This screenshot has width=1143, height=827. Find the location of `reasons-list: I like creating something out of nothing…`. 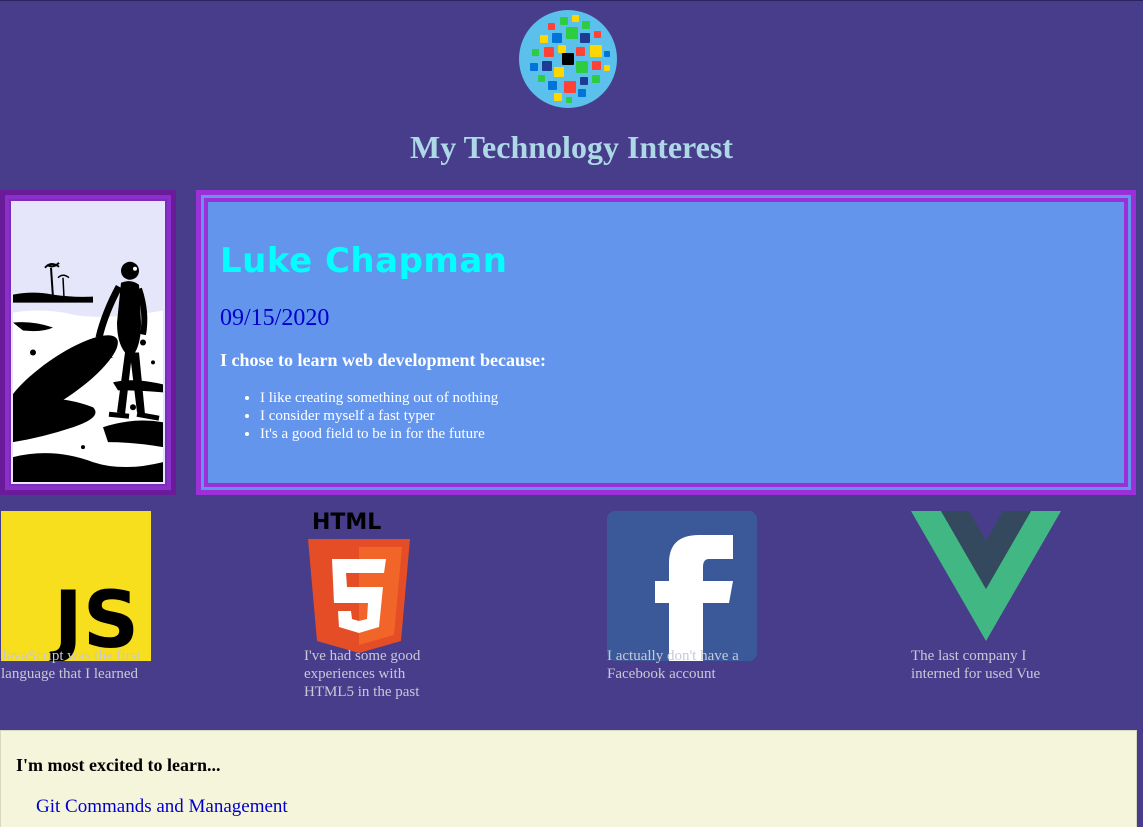

reasons-list: I like creating something out of nothing… is located at coordinates (686, 416).